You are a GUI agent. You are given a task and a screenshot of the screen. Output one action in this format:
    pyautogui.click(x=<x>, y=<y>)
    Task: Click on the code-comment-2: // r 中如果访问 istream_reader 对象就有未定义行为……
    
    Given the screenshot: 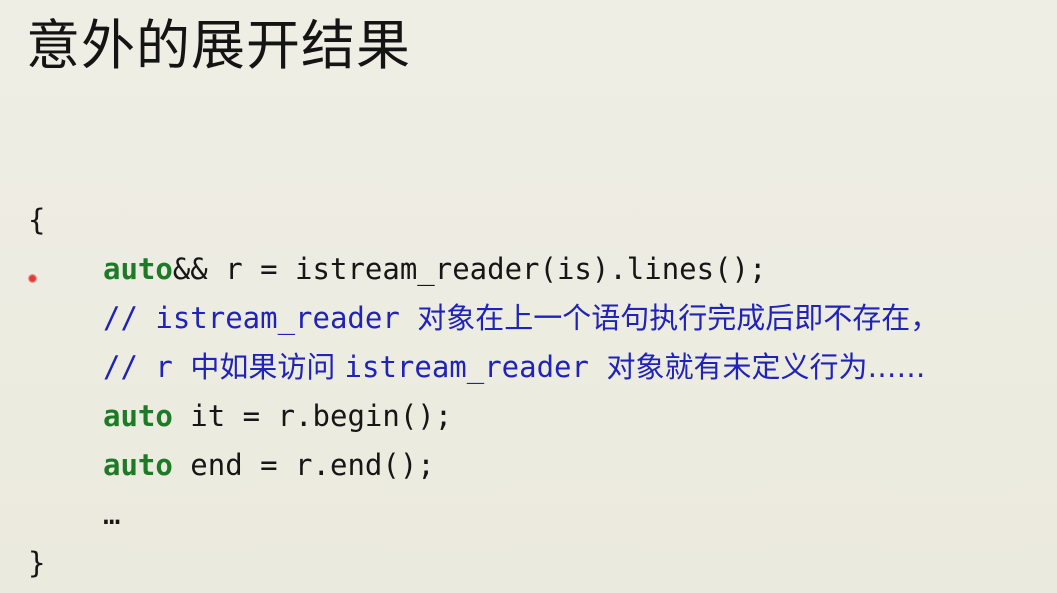 What is the action you would take?
    pyautogui.click(x=542, y=367)
    